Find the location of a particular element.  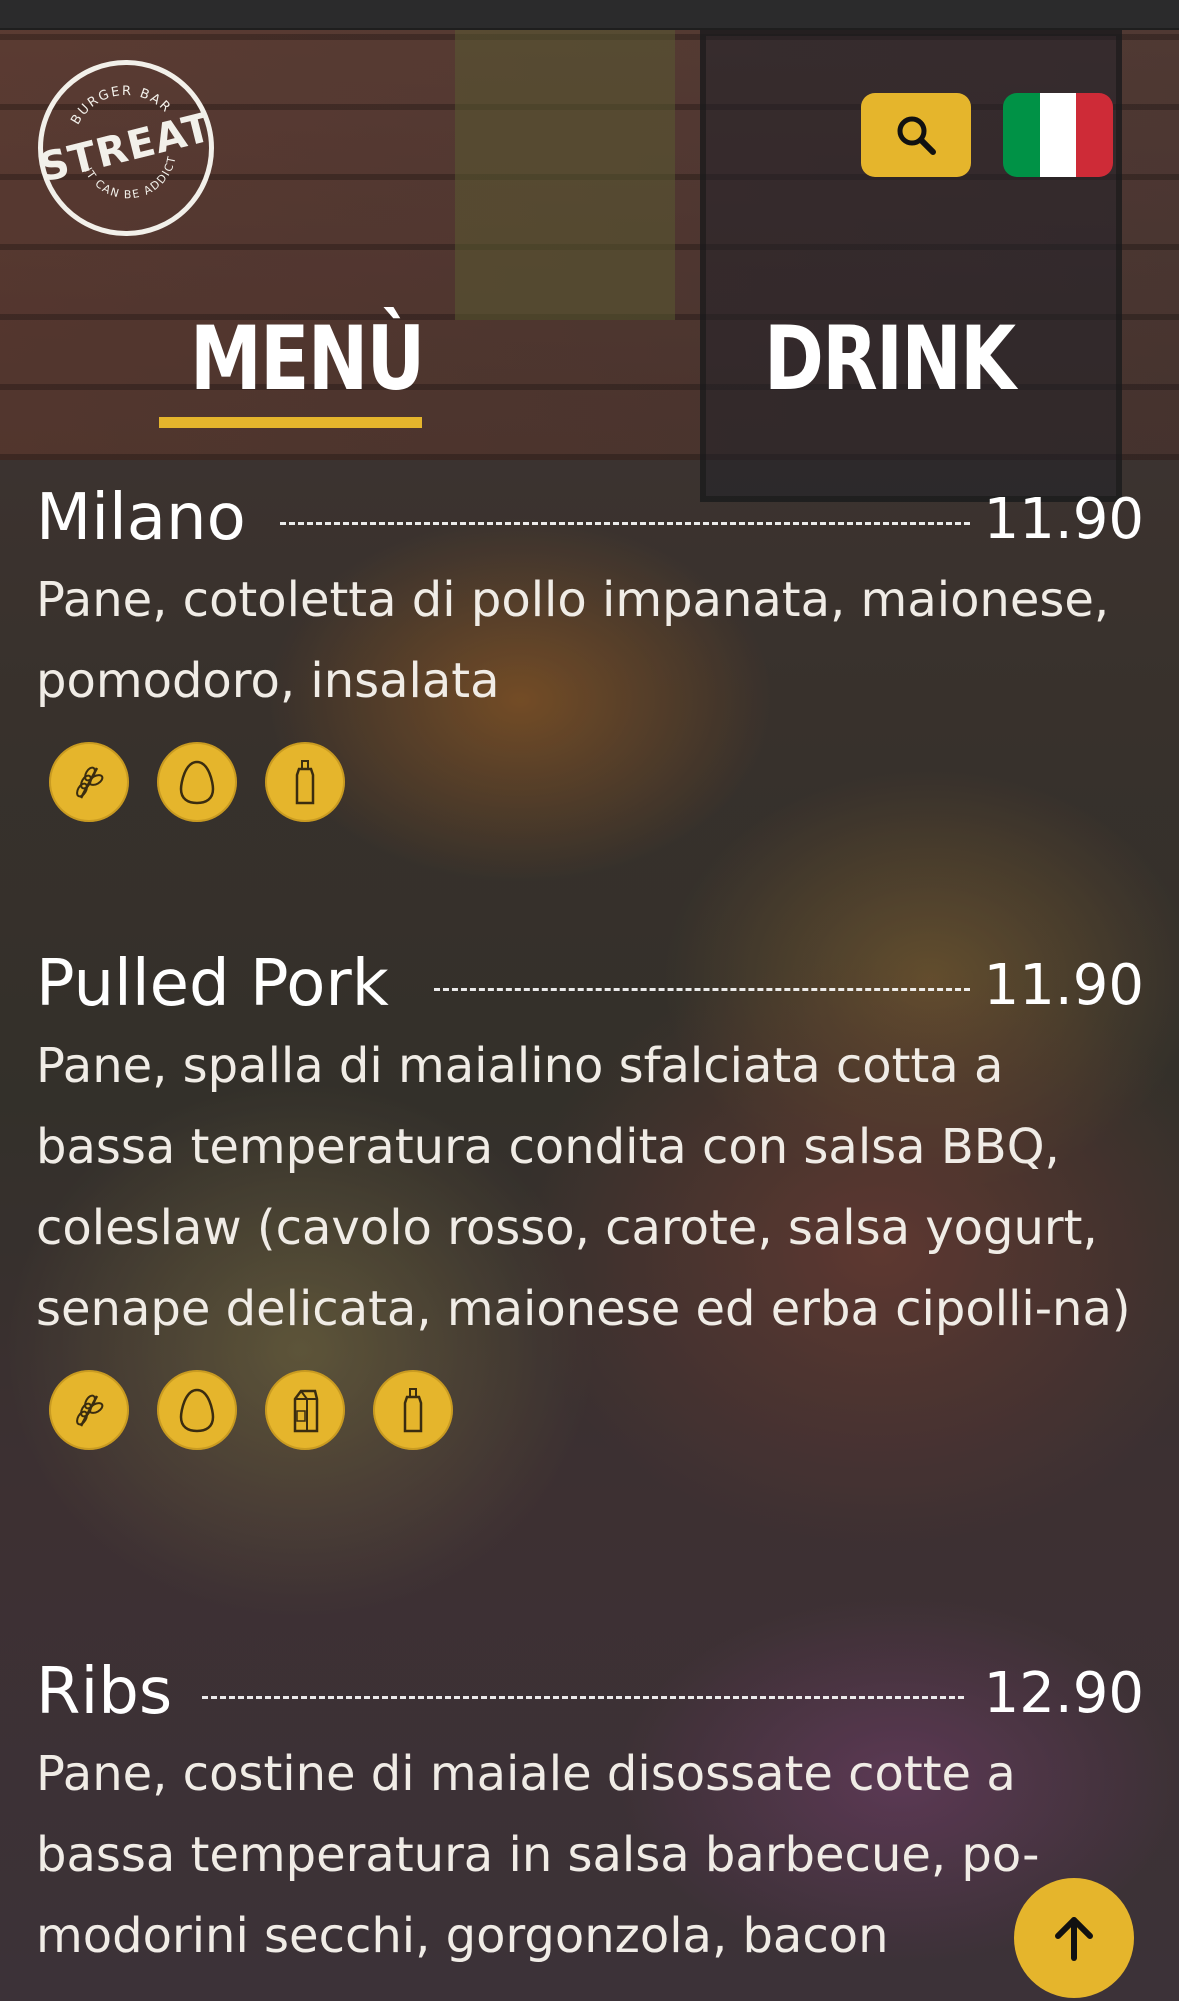

arrow-up-icon is located at coordinates (1074, 1939).